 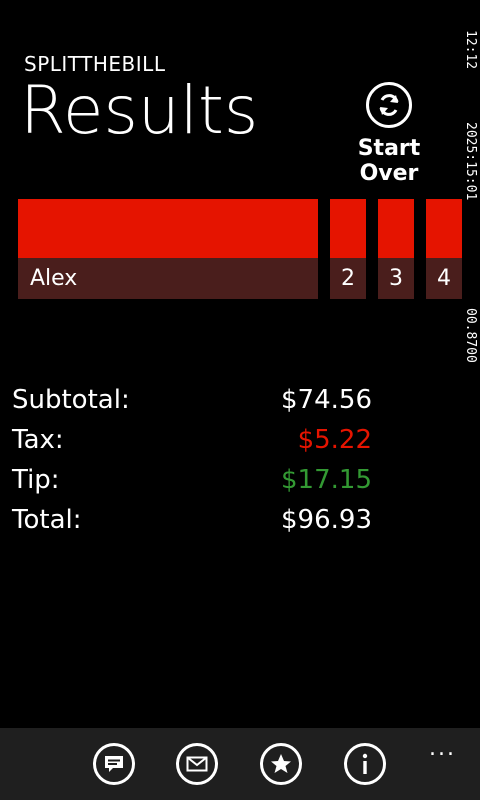 I want to click on info-button, so click(x=365, y=764).